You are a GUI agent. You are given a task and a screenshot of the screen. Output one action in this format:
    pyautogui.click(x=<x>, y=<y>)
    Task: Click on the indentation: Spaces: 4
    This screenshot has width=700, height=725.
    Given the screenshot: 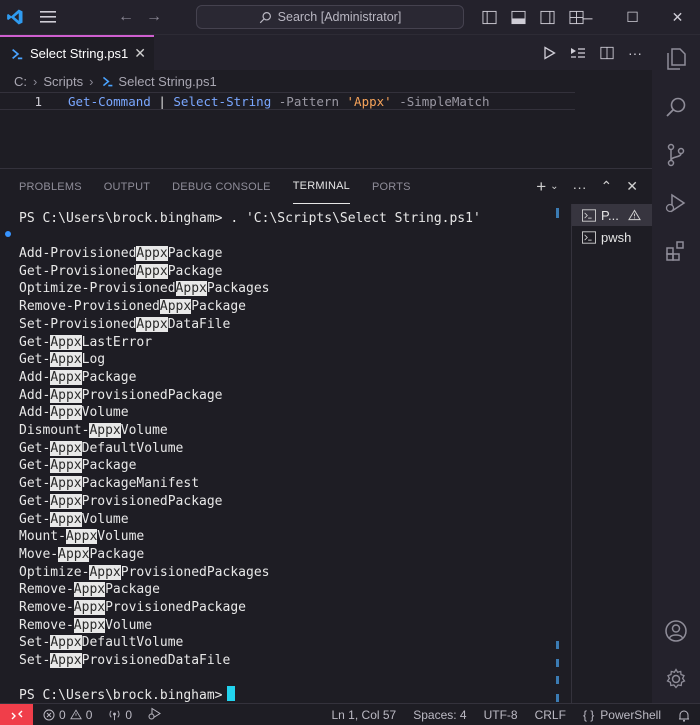 What is the action you would take?
    pyautogui.click(x=439, y=715)
    